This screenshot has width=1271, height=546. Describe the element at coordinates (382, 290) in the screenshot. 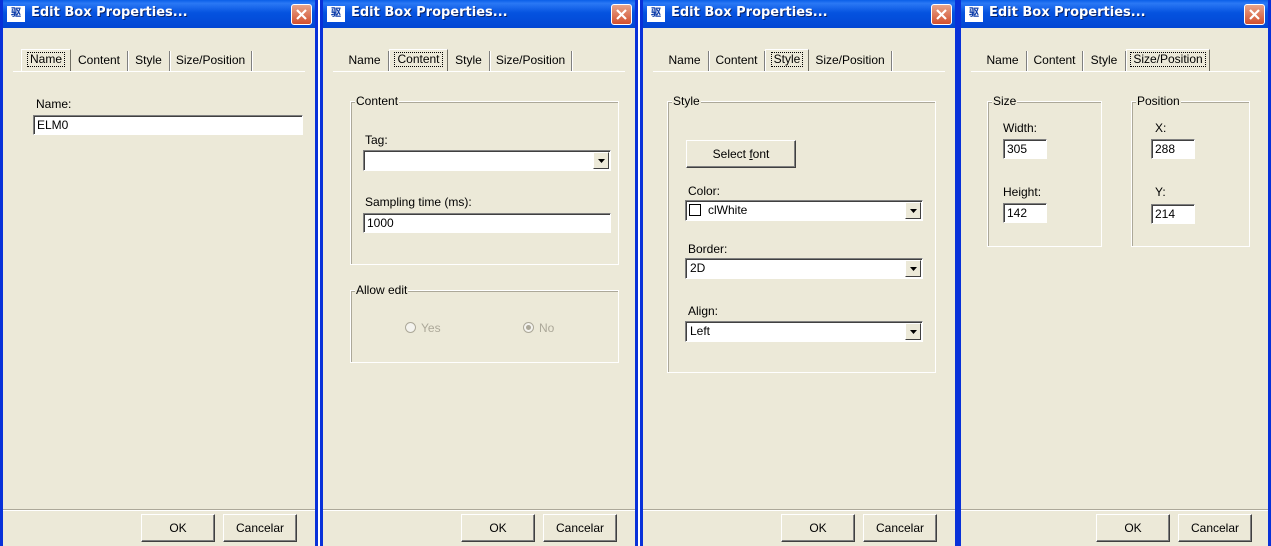

I see `allow-edit-group-title: Allow edit` at that location.